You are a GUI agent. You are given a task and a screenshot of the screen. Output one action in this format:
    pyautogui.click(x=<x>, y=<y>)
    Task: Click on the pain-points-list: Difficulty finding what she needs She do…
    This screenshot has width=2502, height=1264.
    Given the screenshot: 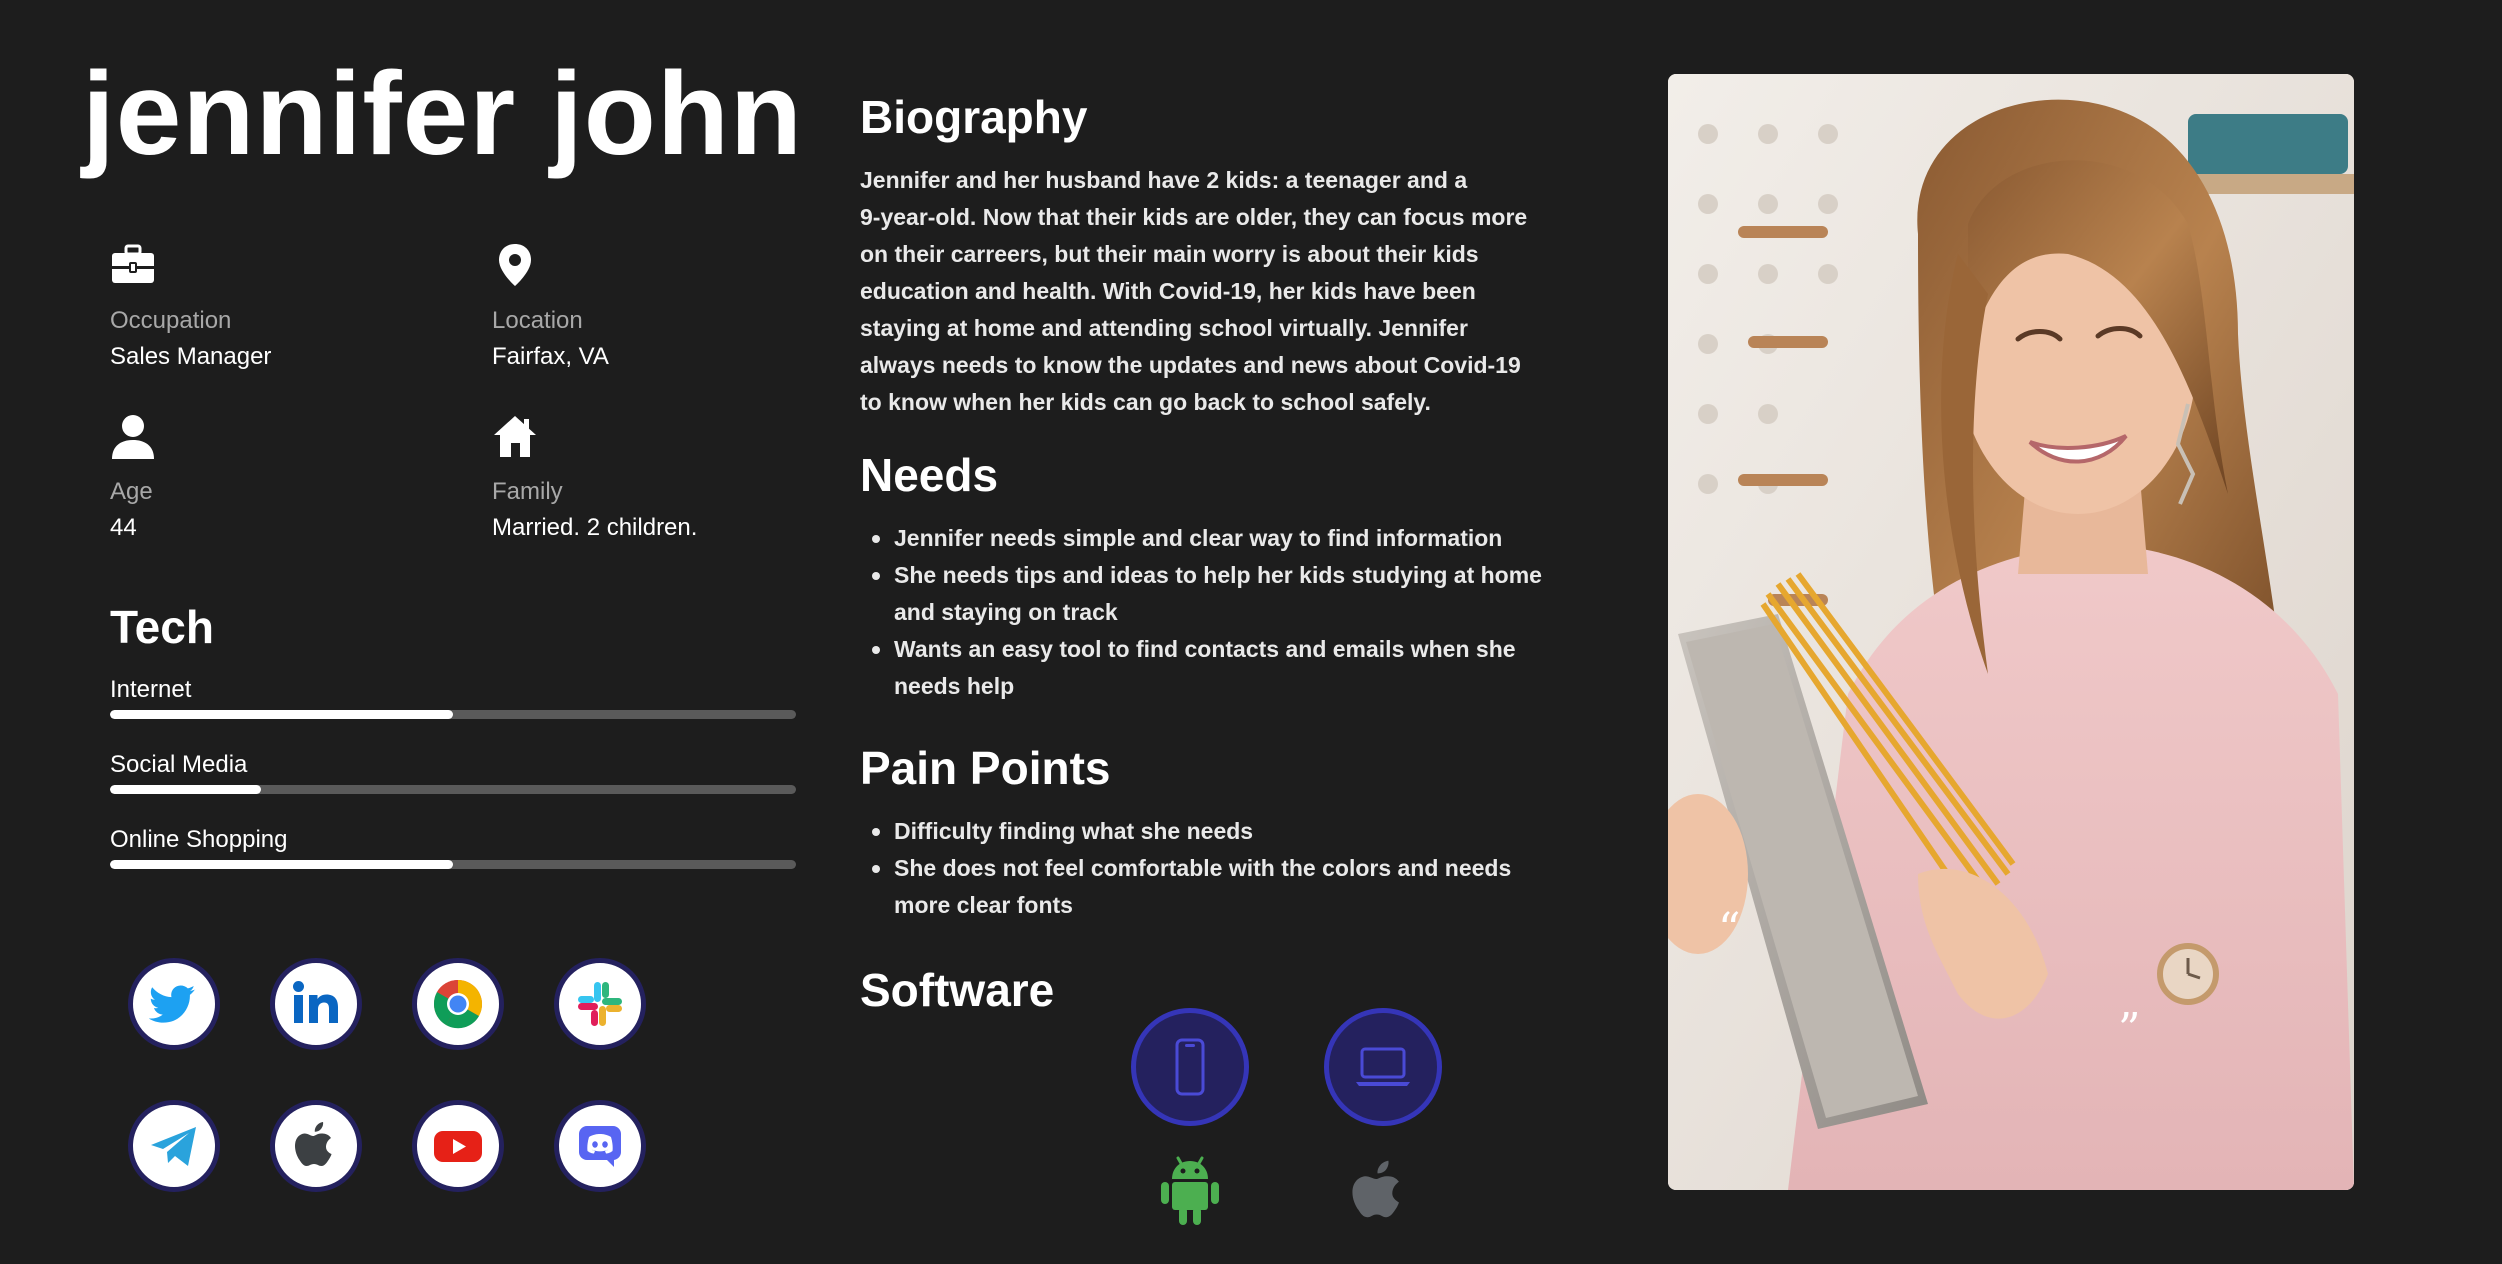 What is the action you would take?
    pyautogui.click(x=1220, y=868)
    